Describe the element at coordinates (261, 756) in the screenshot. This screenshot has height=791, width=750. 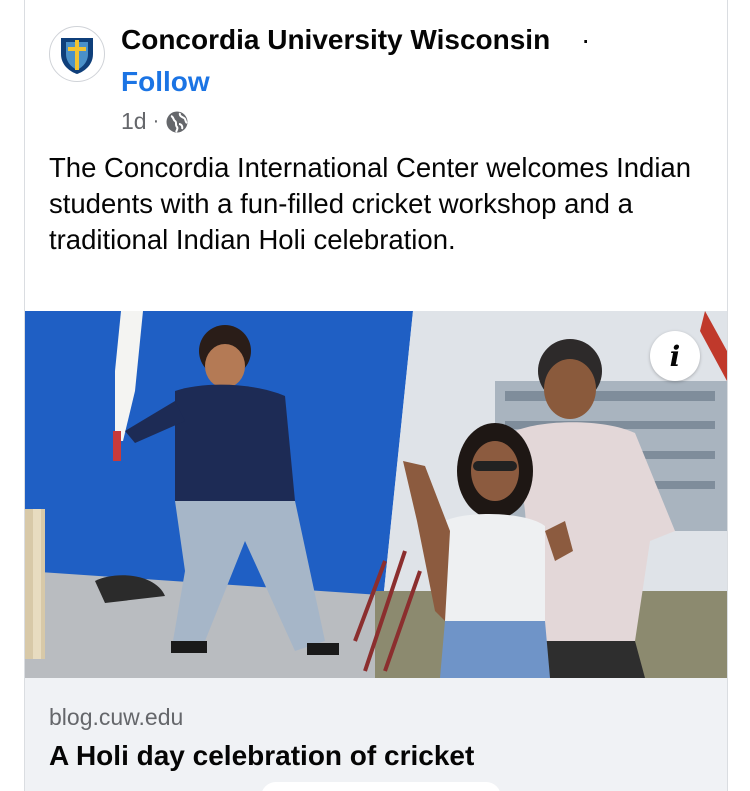
I see `link-title: A Holi day celebration of cricket` at that location.